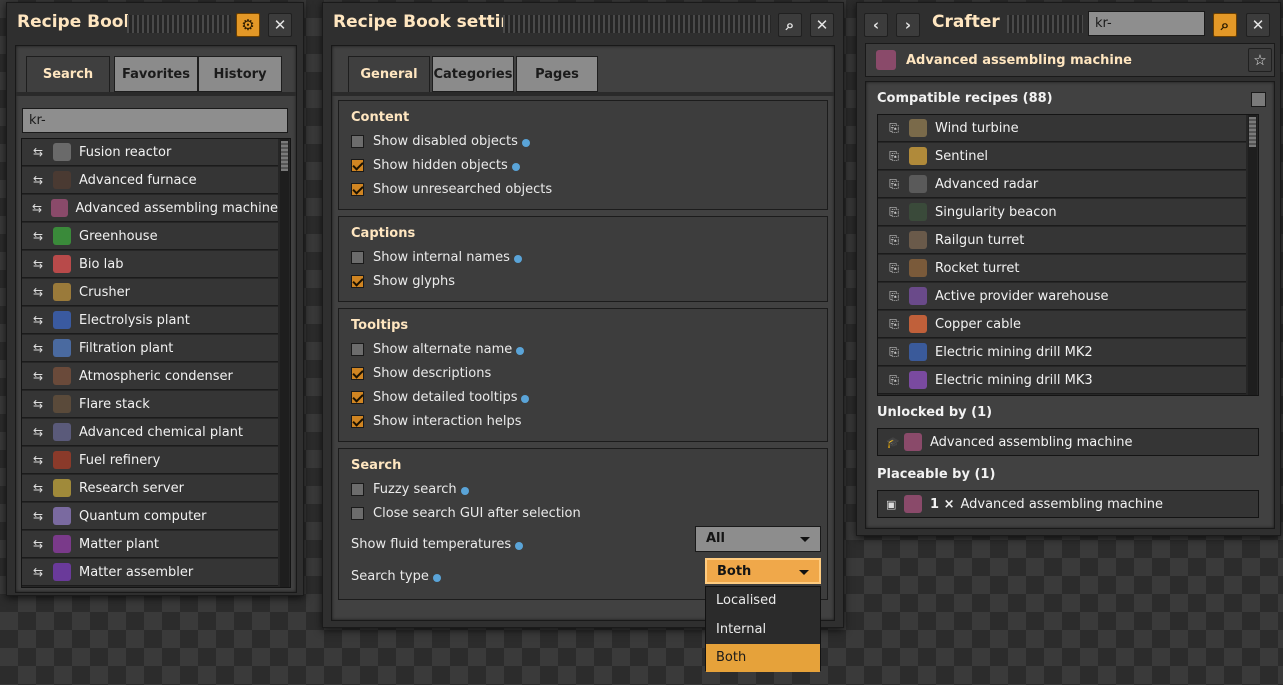 This screenshot has height=685, width=1283. Describe the element at coordinates (435, 165) in the screenshot. I see `checkbox-option: Show hidden objects` at that location.